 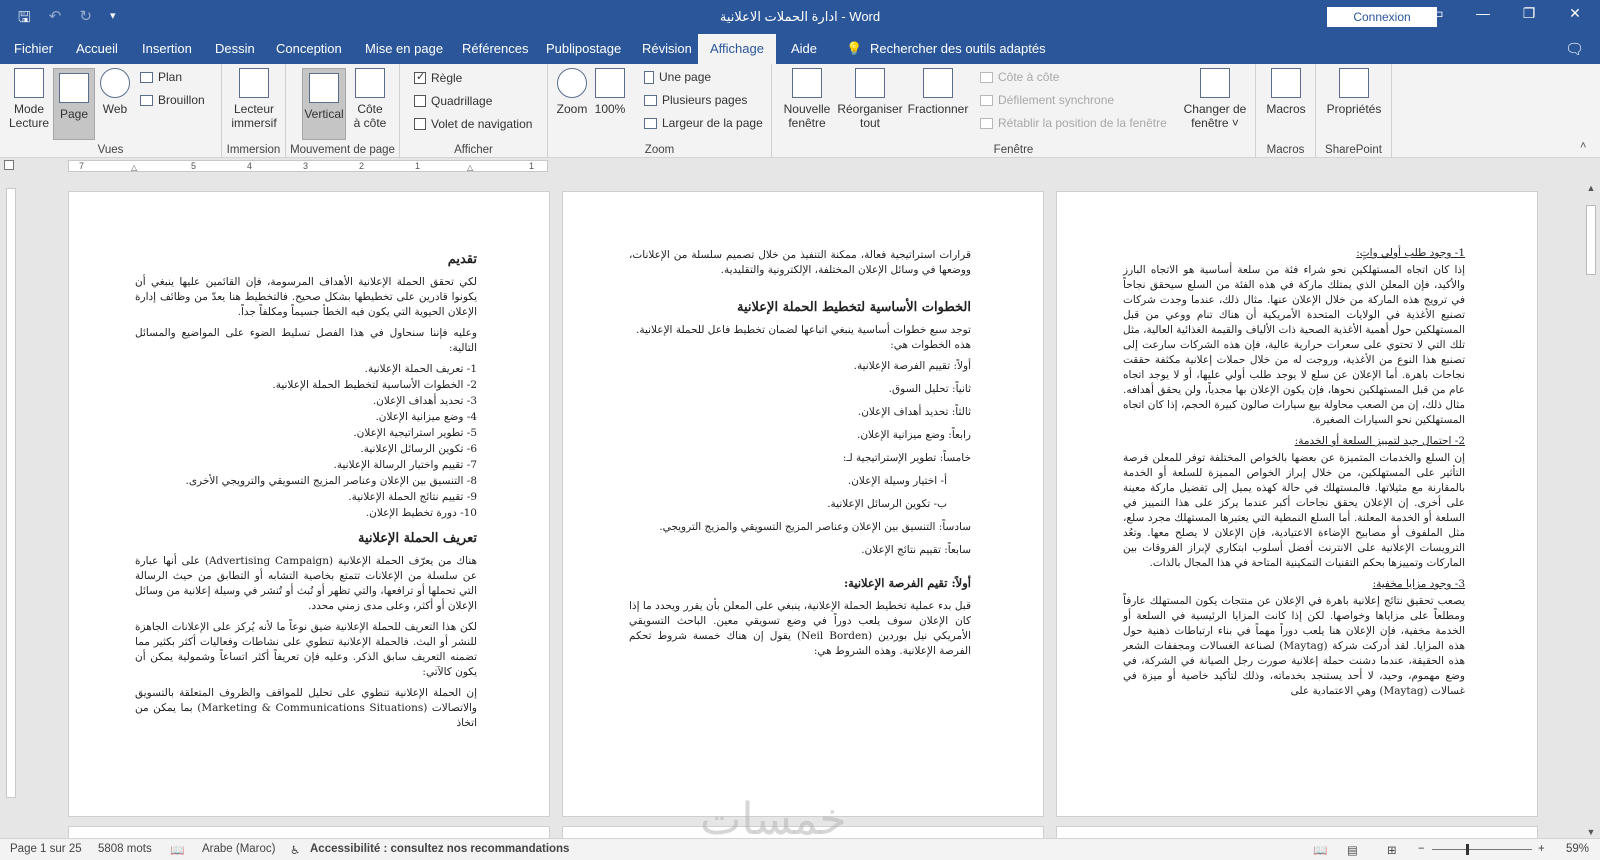 I want to click on collapse-ribbon-icon: ˄, so click(x=1583, y=146).